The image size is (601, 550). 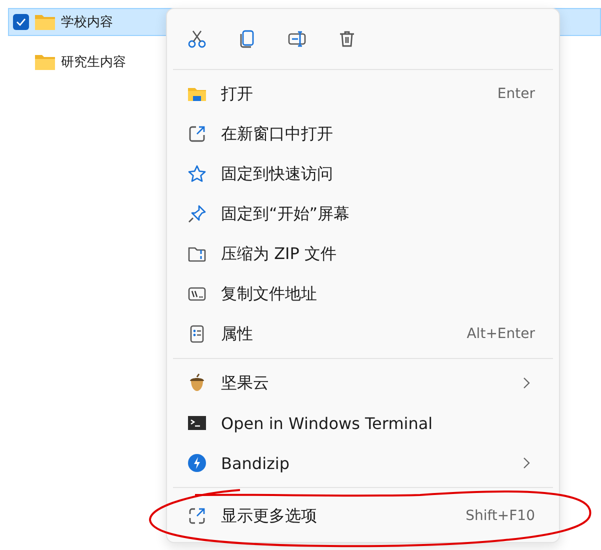 I want to click on menu-item: 属性 Alt+Enter, so click(x=363, y=334).